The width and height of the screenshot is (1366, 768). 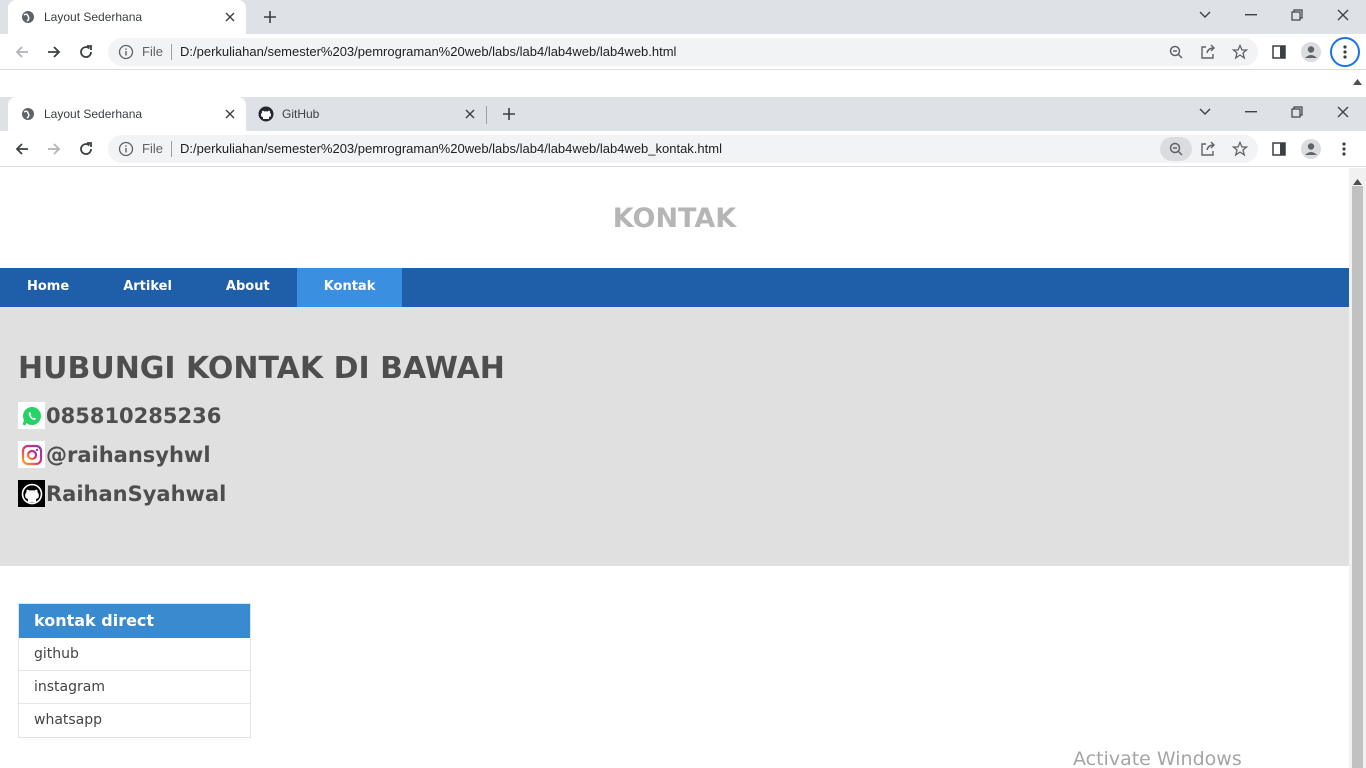 I want to click on nav-home: Home, so click(x=48, y=287).